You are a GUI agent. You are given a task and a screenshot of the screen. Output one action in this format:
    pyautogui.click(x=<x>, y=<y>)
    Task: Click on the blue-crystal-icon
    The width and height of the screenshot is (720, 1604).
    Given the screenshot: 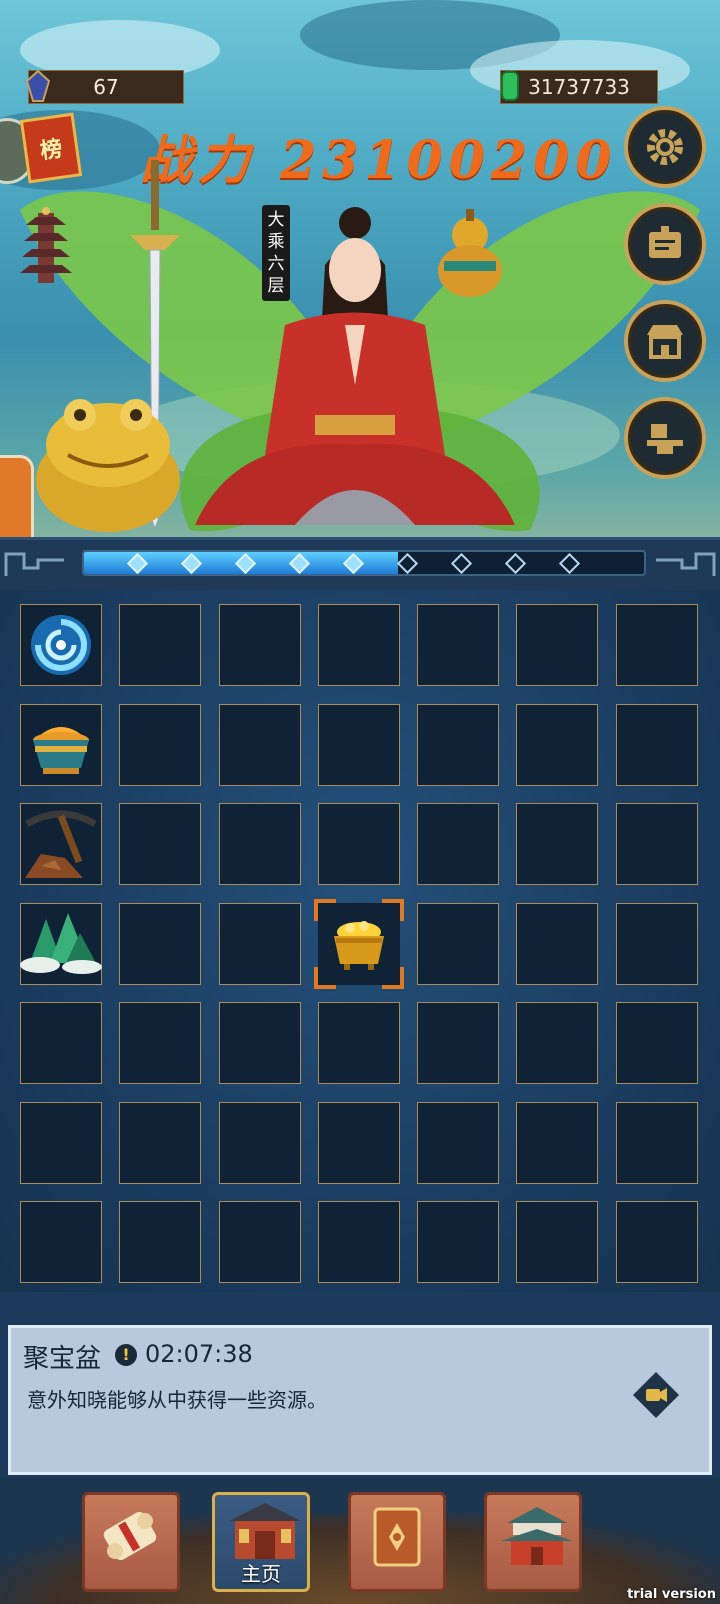 What is the action you would take?
    pyautogui.click(x=38, y=85)
    